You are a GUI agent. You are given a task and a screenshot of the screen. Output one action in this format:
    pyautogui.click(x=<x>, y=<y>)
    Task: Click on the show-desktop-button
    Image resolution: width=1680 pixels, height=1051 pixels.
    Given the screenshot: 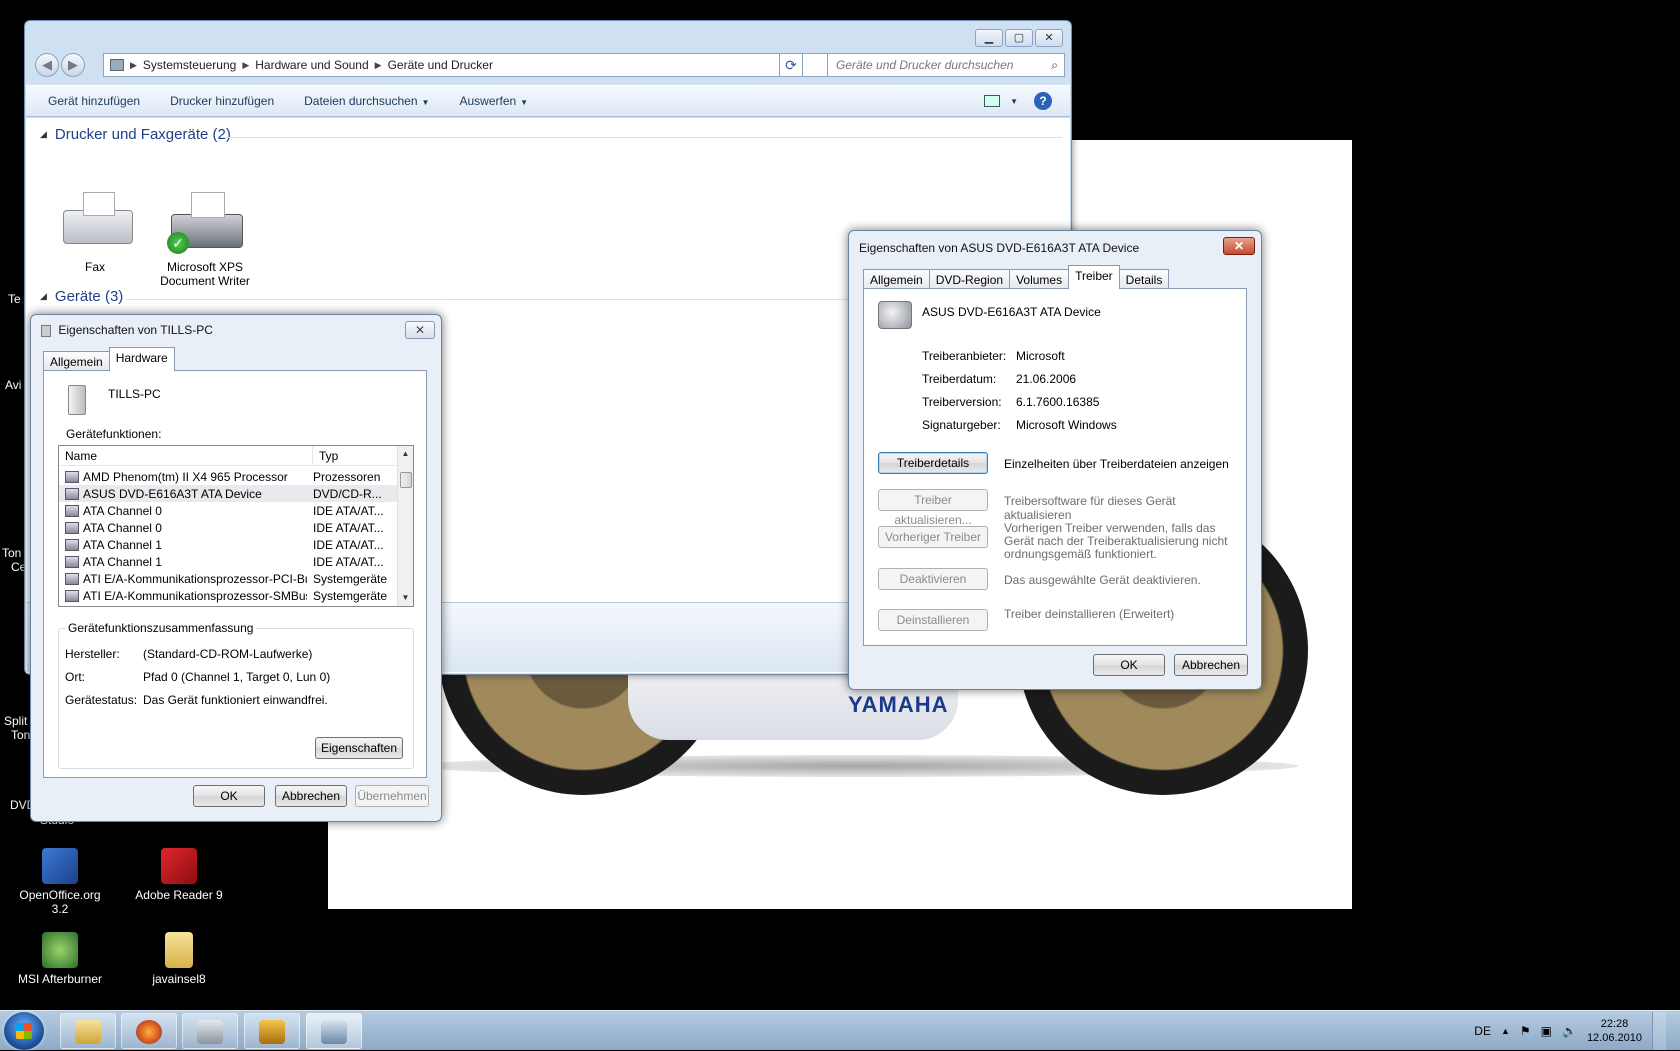 What is the action you would take?
    pyautogui.click(x=1659, y=1031)
    